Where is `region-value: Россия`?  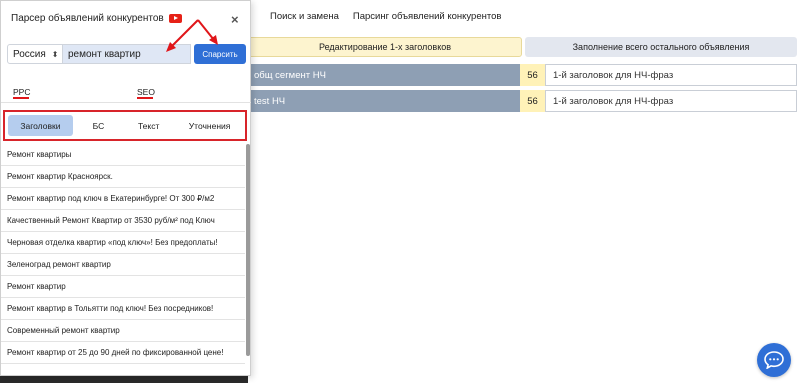 region-value: Россия is located at coordinates (29, 54).